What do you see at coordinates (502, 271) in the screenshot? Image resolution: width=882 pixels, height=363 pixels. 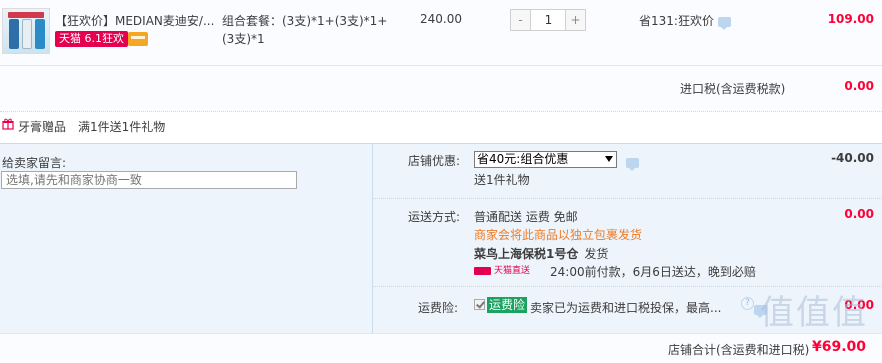 I see `tmall-direct-badge: 天猫直送` at bounding box center [502, 271].